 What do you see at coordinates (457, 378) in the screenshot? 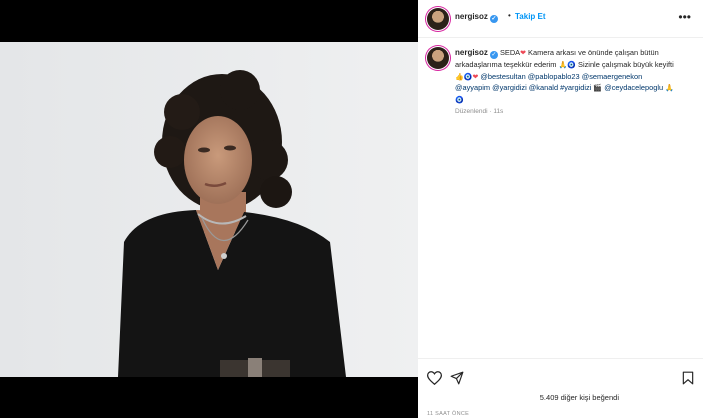
I see `share-icon` at bounding box center [457, 378].